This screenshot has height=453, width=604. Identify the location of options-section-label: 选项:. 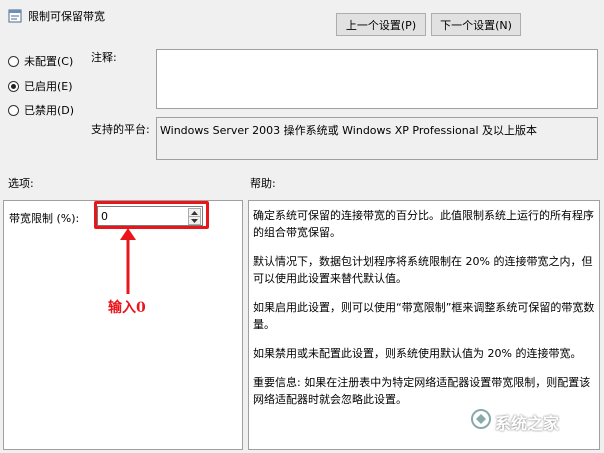
(21, 183).